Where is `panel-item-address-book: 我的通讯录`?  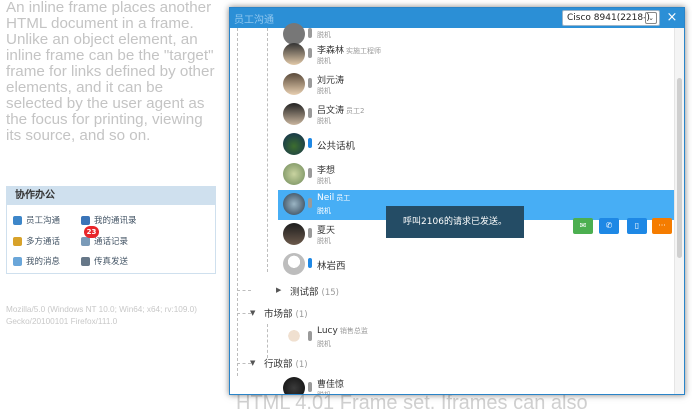 panel-item-address-book: 我的通讯录 is located at coordinates (109, 220).